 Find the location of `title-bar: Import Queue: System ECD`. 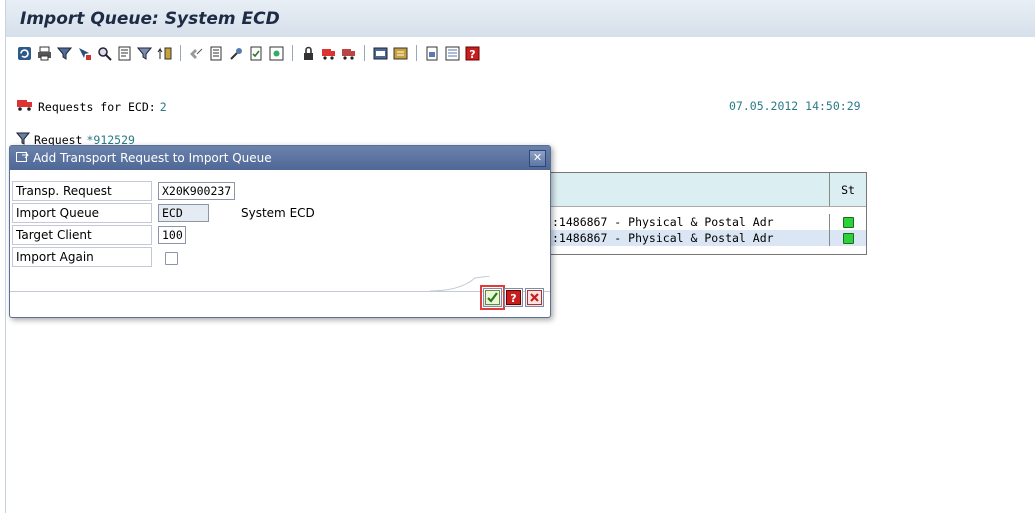

title-bar: Import Queue: System ECD is located at coordinates (520, 18).